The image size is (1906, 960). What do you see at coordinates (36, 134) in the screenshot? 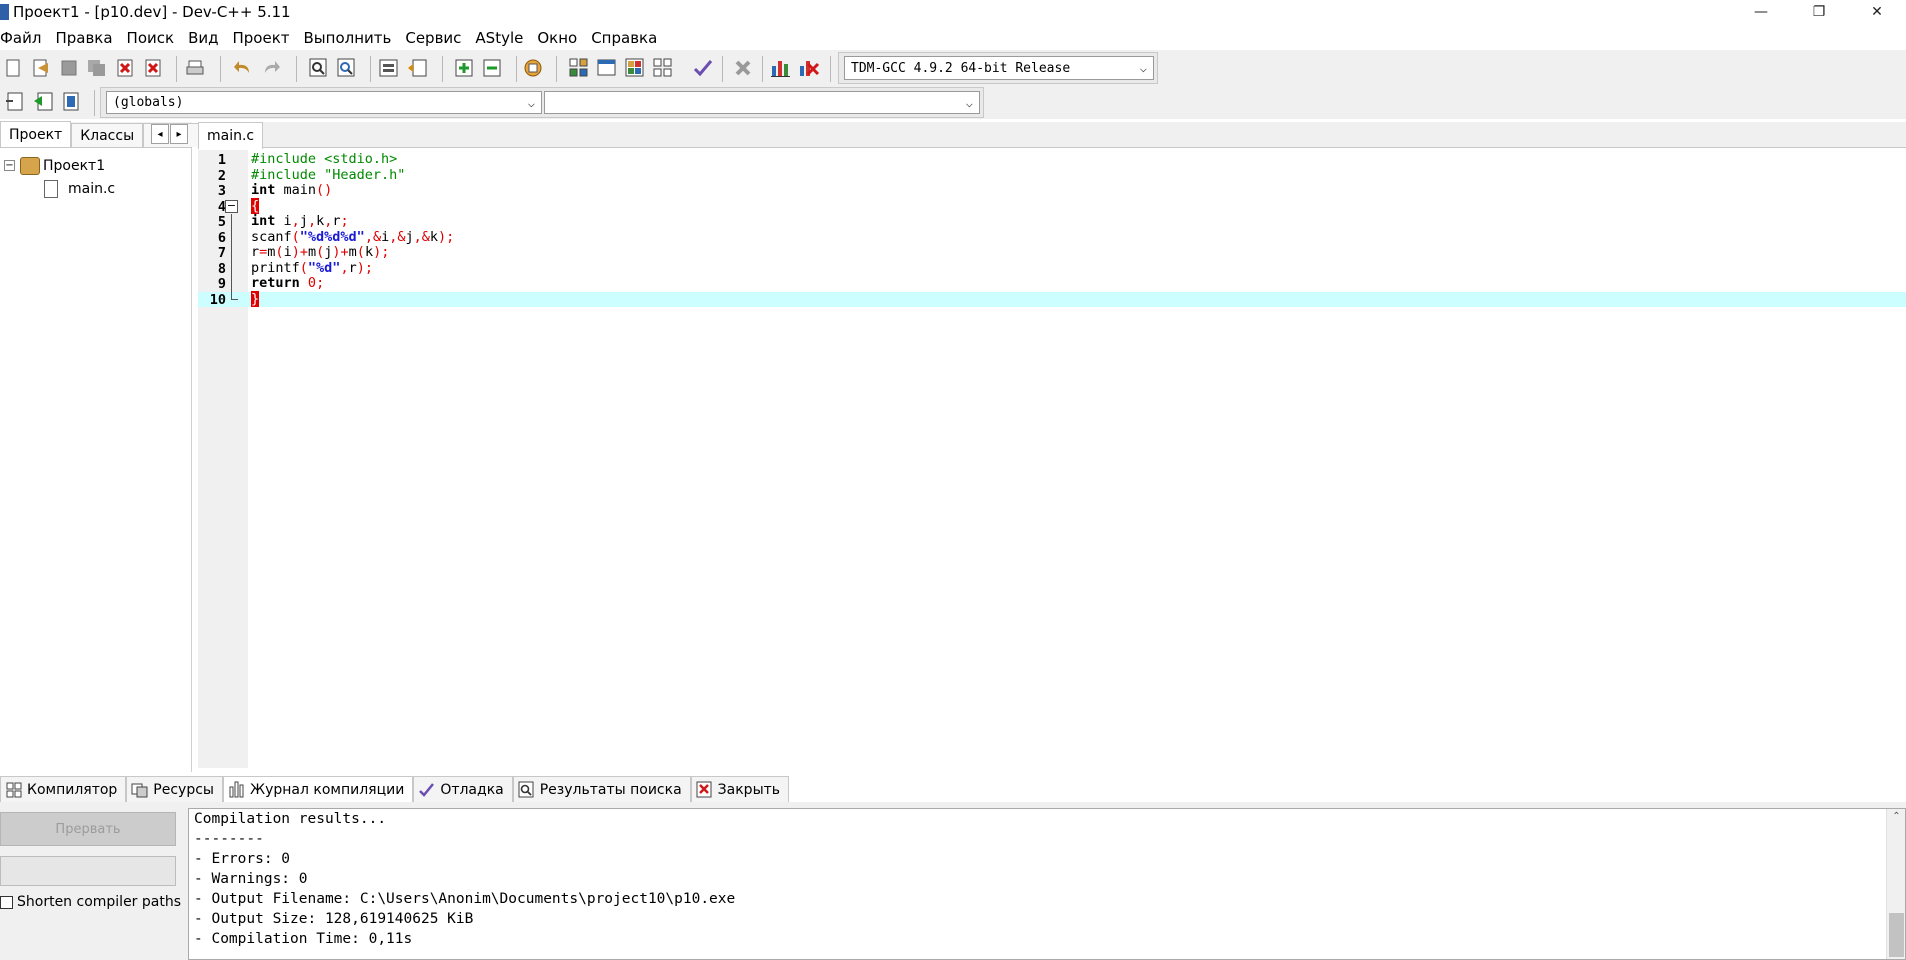
I see `tab-project: Проект` at bounding box center [36, 134].